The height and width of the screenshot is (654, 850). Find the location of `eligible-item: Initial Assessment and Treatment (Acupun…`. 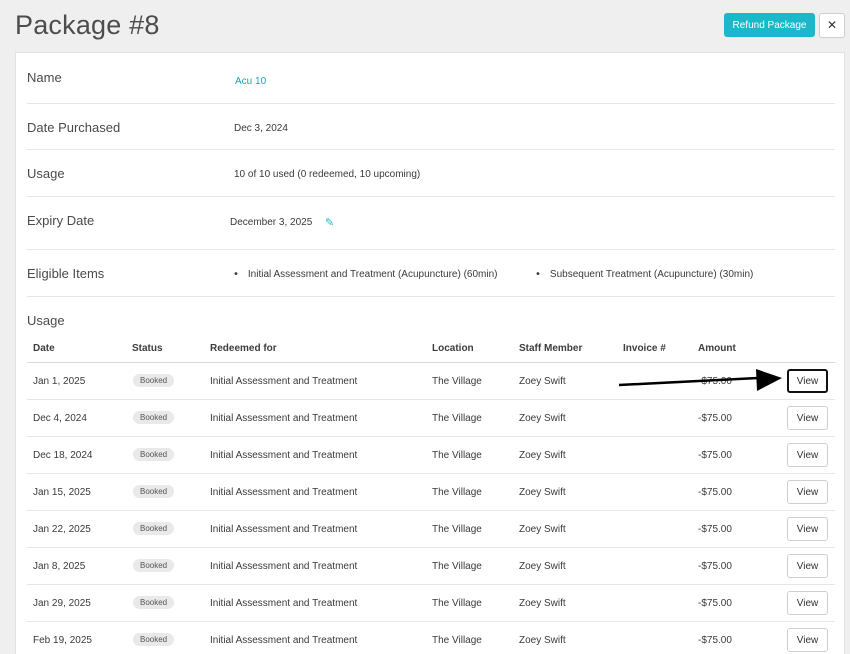

eligible-item: Initial Assessment and Treatment (Acupun… is located at coordinates (365, 274).